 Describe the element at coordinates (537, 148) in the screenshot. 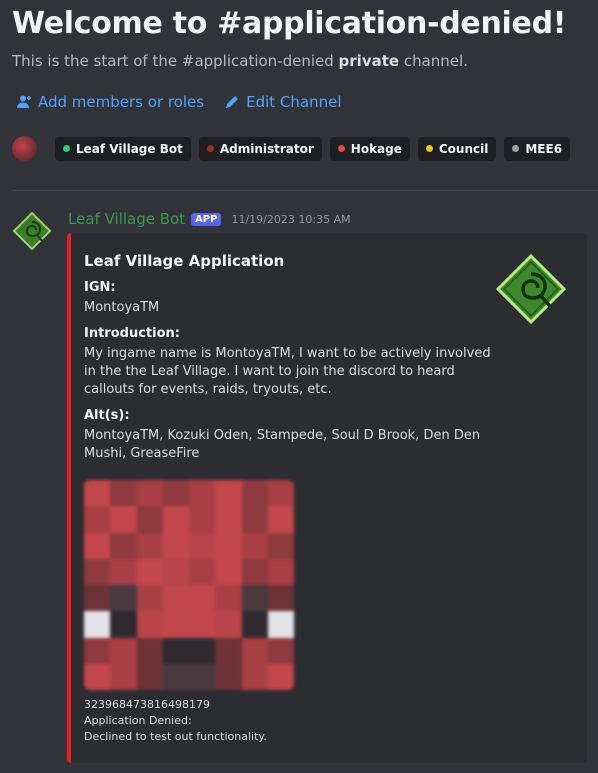

I see `role-pill-mee6: MEE6` at that location.